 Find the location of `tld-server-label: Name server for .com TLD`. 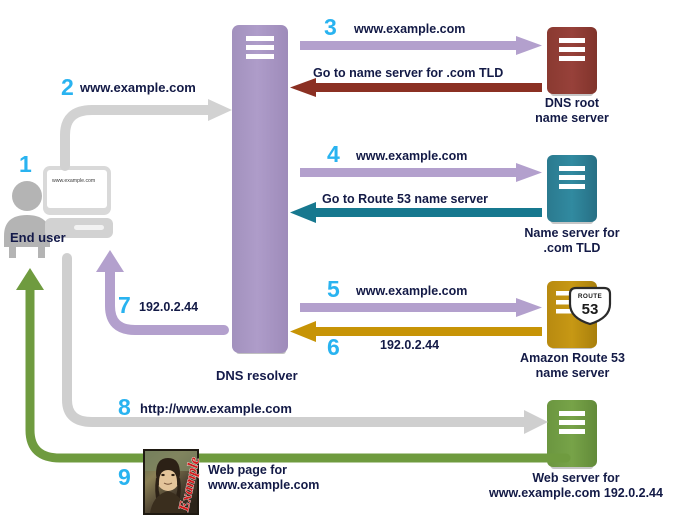

tld-server-label: Name server for .com TLD is located at coordinates (572, 241).